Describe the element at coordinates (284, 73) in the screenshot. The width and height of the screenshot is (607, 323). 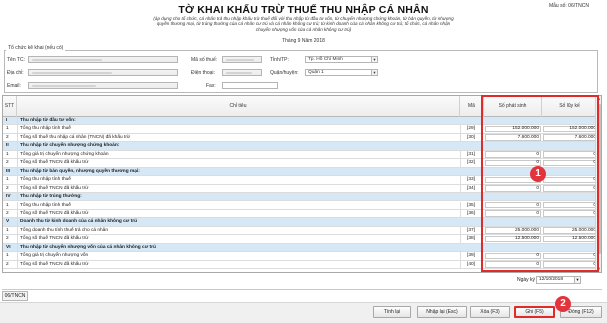
I see `quan-huyen-label: Quận/huyện:` at that location.